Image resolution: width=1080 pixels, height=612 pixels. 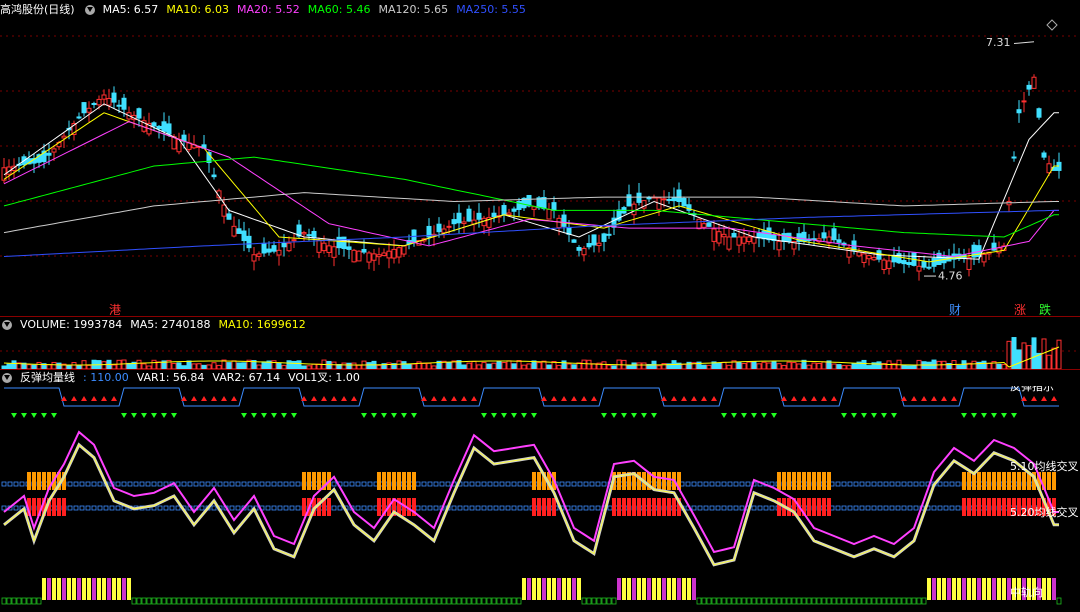 What do you see at coordinates (540, 351) in the screenshot?
I see `volume-chart` at bounding box center [540, 351].